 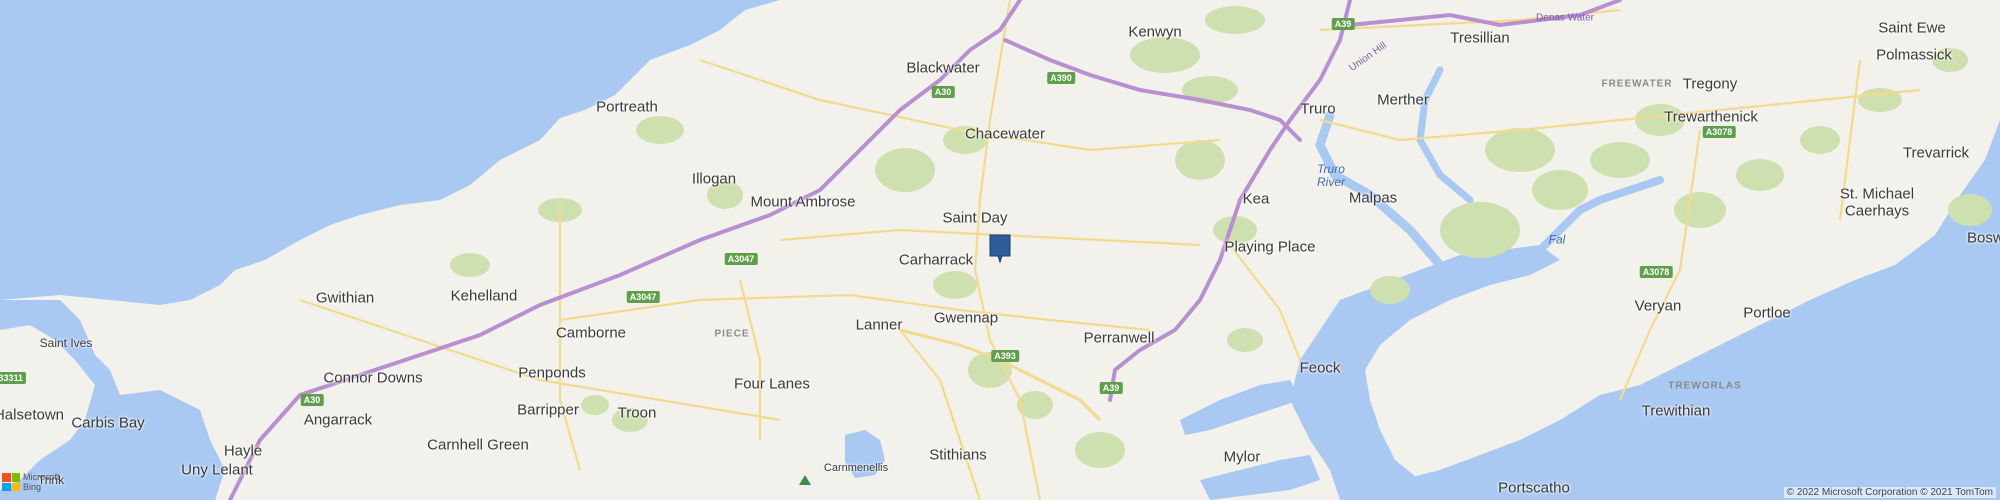 What do you see at coordinates (732, 334) in the screenshot?
I see `area-label-piece: PIECE` at bounding box center [732, 334].